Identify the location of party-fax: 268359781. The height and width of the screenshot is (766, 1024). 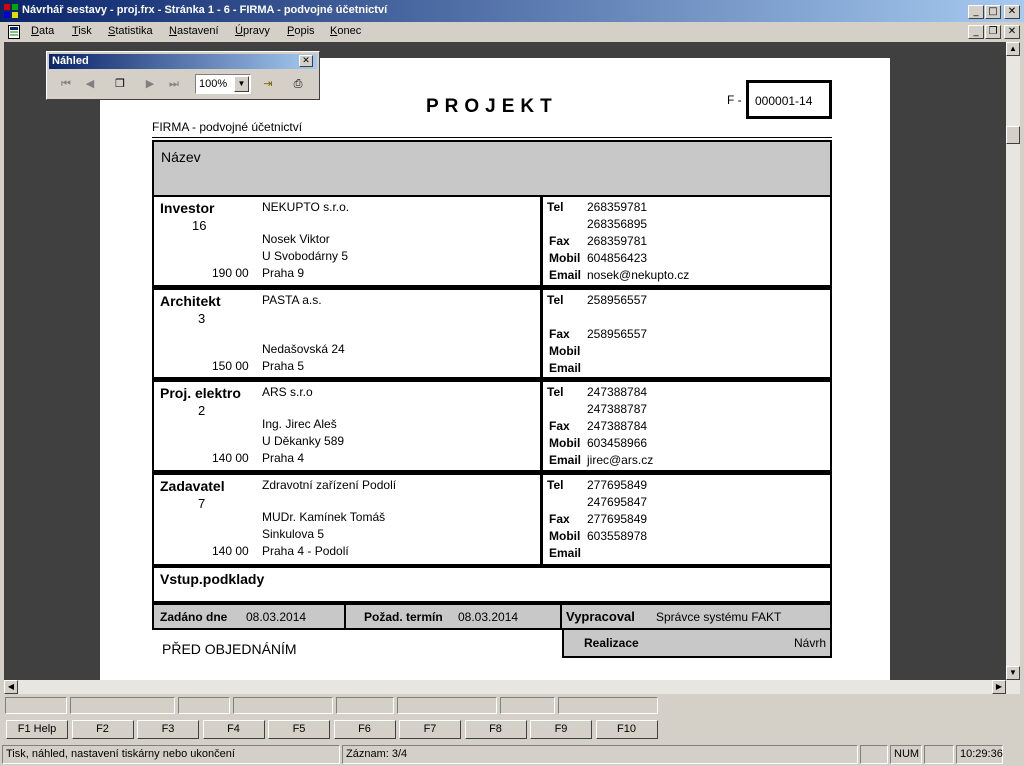
(617, 241).